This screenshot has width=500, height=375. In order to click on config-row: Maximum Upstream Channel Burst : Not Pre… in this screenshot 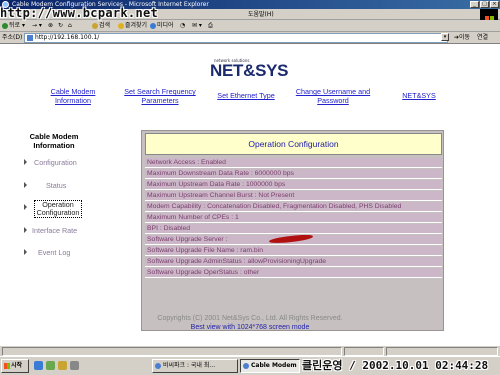, I will do `click(293, 196)`.